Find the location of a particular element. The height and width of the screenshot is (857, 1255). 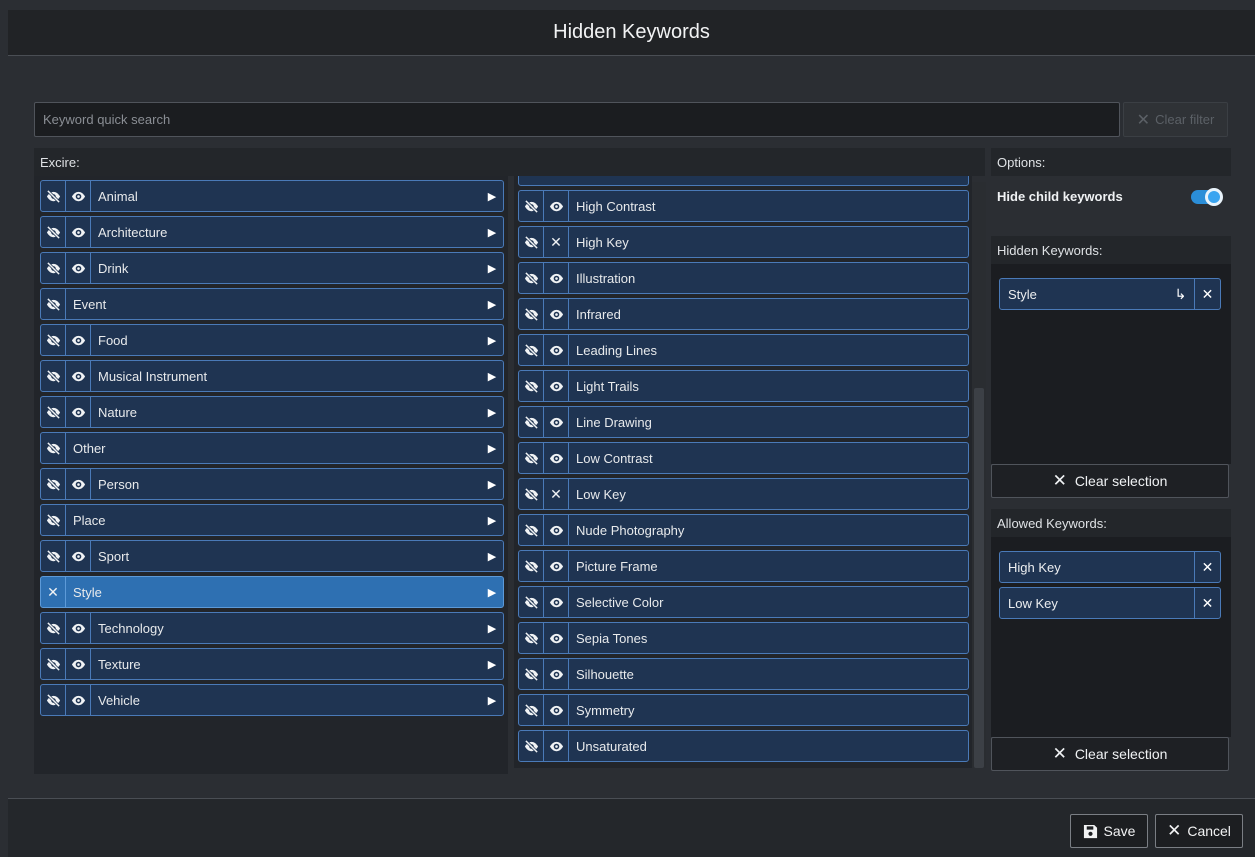

keyword-row: Silhouette is located at coordinates (743, 674).